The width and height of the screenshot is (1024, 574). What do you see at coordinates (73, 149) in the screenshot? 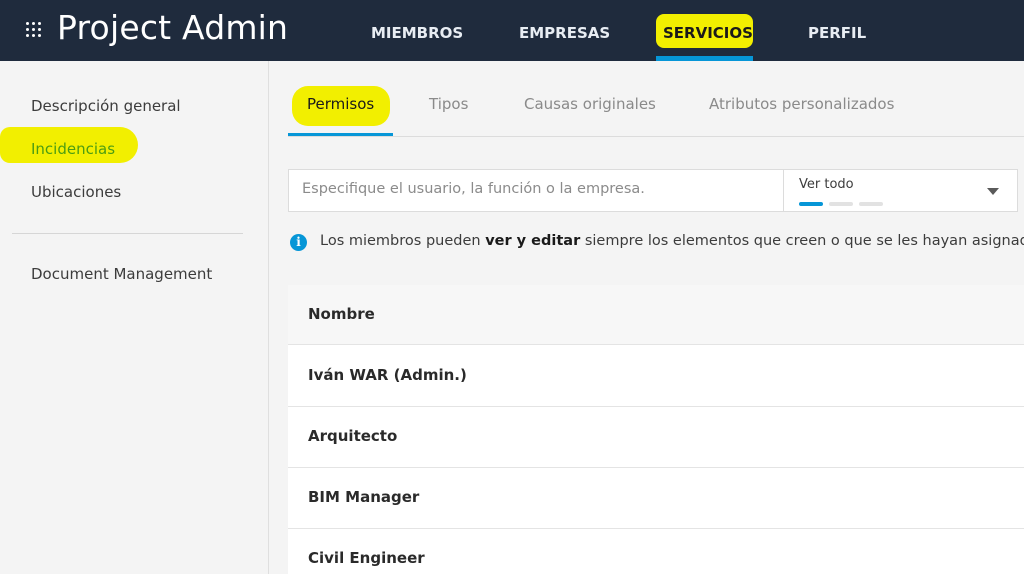
I see `sidebar-item-incidencias: Incidencias` at bounding box center [73, 149].